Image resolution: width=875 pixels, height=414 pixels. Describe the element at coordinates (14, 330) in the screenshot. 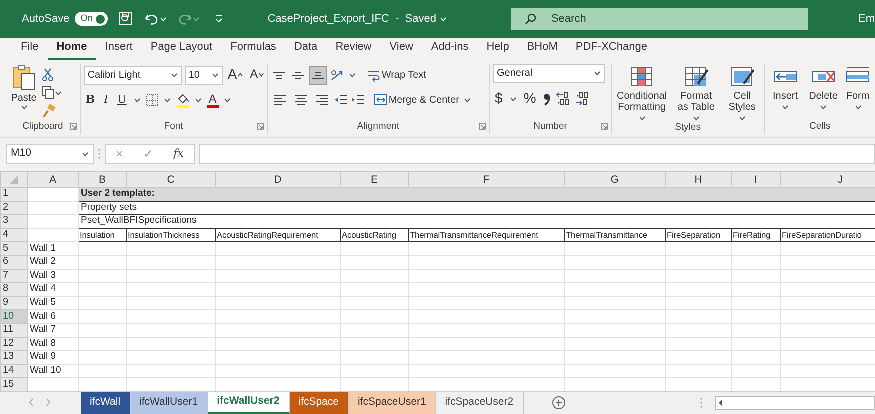

I see `row-header: 11` at that location.